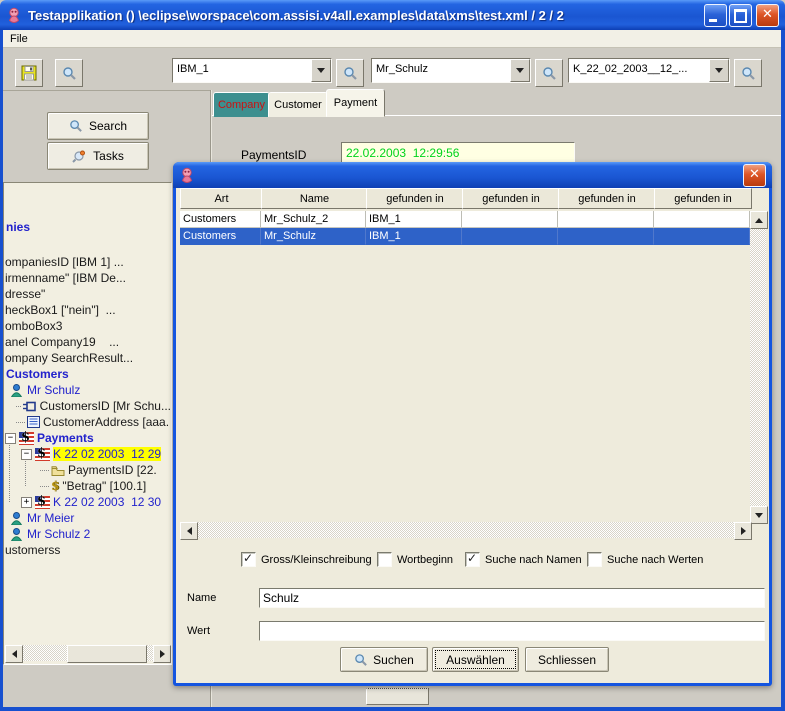 This screenshot has width=785, height=711. I want to click on customer-combobox-value: Mr_Schulz, so click(402, 69).